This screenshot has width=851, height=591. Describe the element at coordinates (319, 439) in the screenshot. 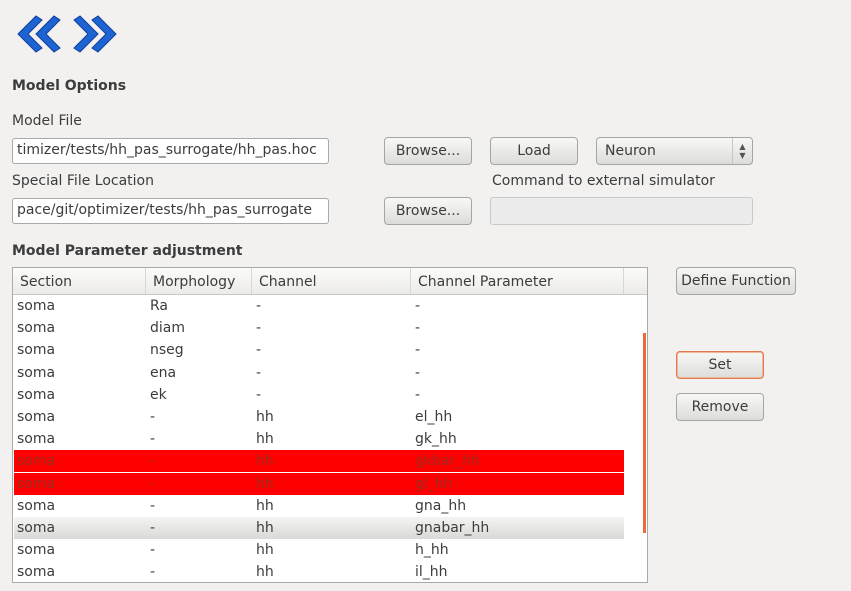

I see `table-row: soma - hh gk_hh` at that location.